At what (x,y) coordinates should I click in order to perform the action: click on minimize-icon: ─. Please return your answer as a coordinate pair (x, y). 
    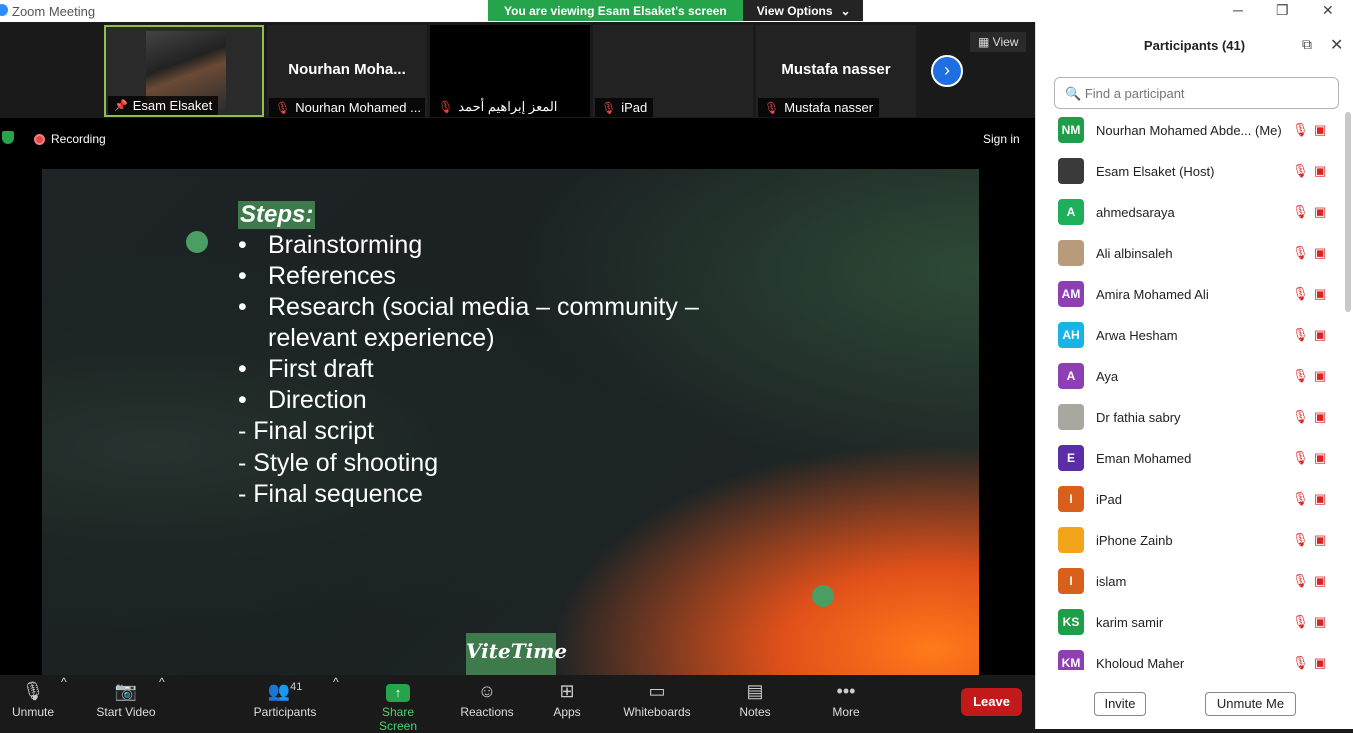
    Looking at the image, I should click on (1238, 10).